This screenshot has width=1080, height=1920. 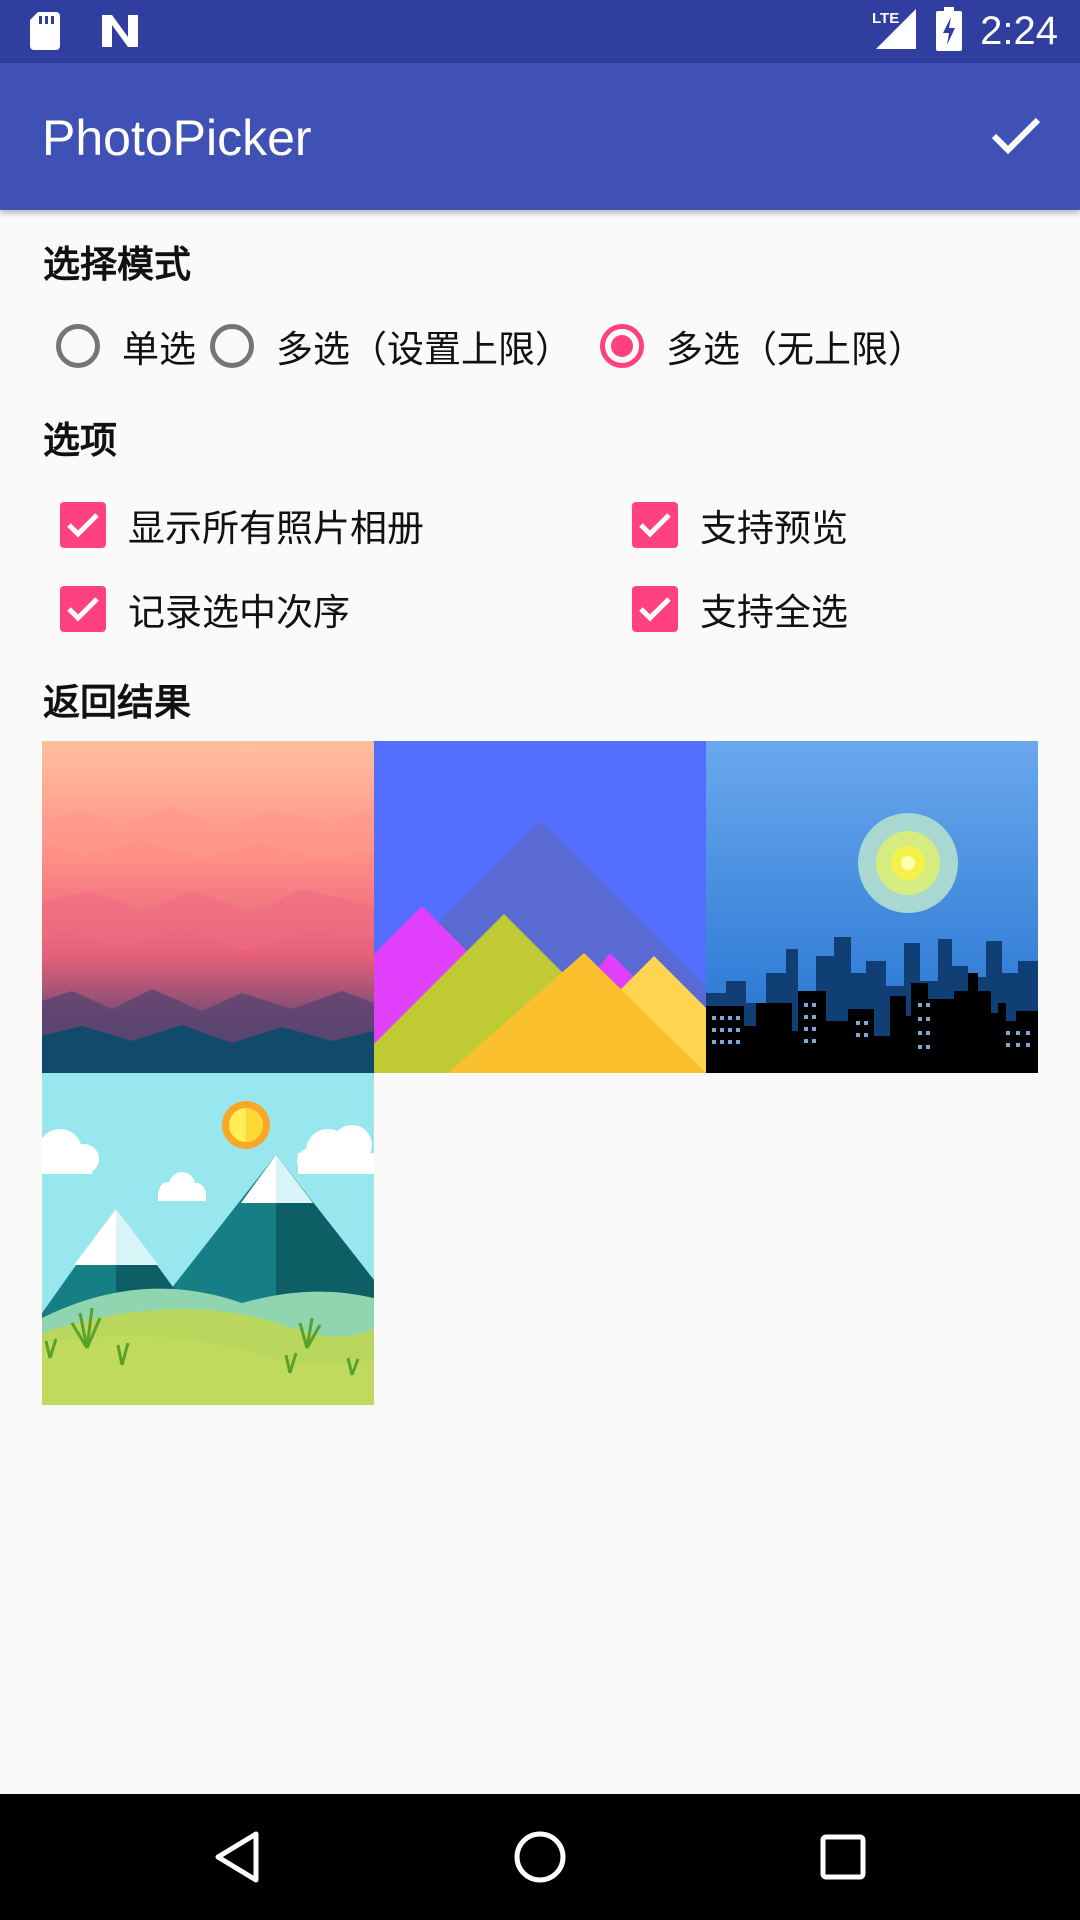 What do you see at coordinates (177, 138) in the screenshot?
I see `app-title: PhotoPicker` at bounding box center [177, 138].